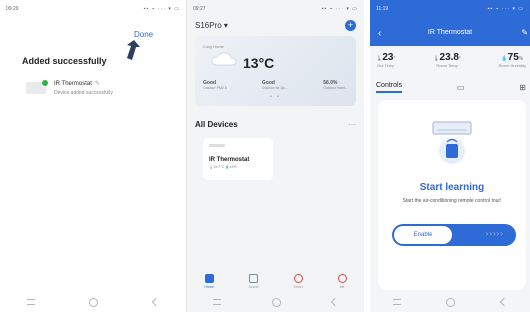 The width and height of the screenshot is (530, 312). Describe the element at coordinates (450, 32) in the screenshot. I see `page-title: IR Thermostat` at that location.